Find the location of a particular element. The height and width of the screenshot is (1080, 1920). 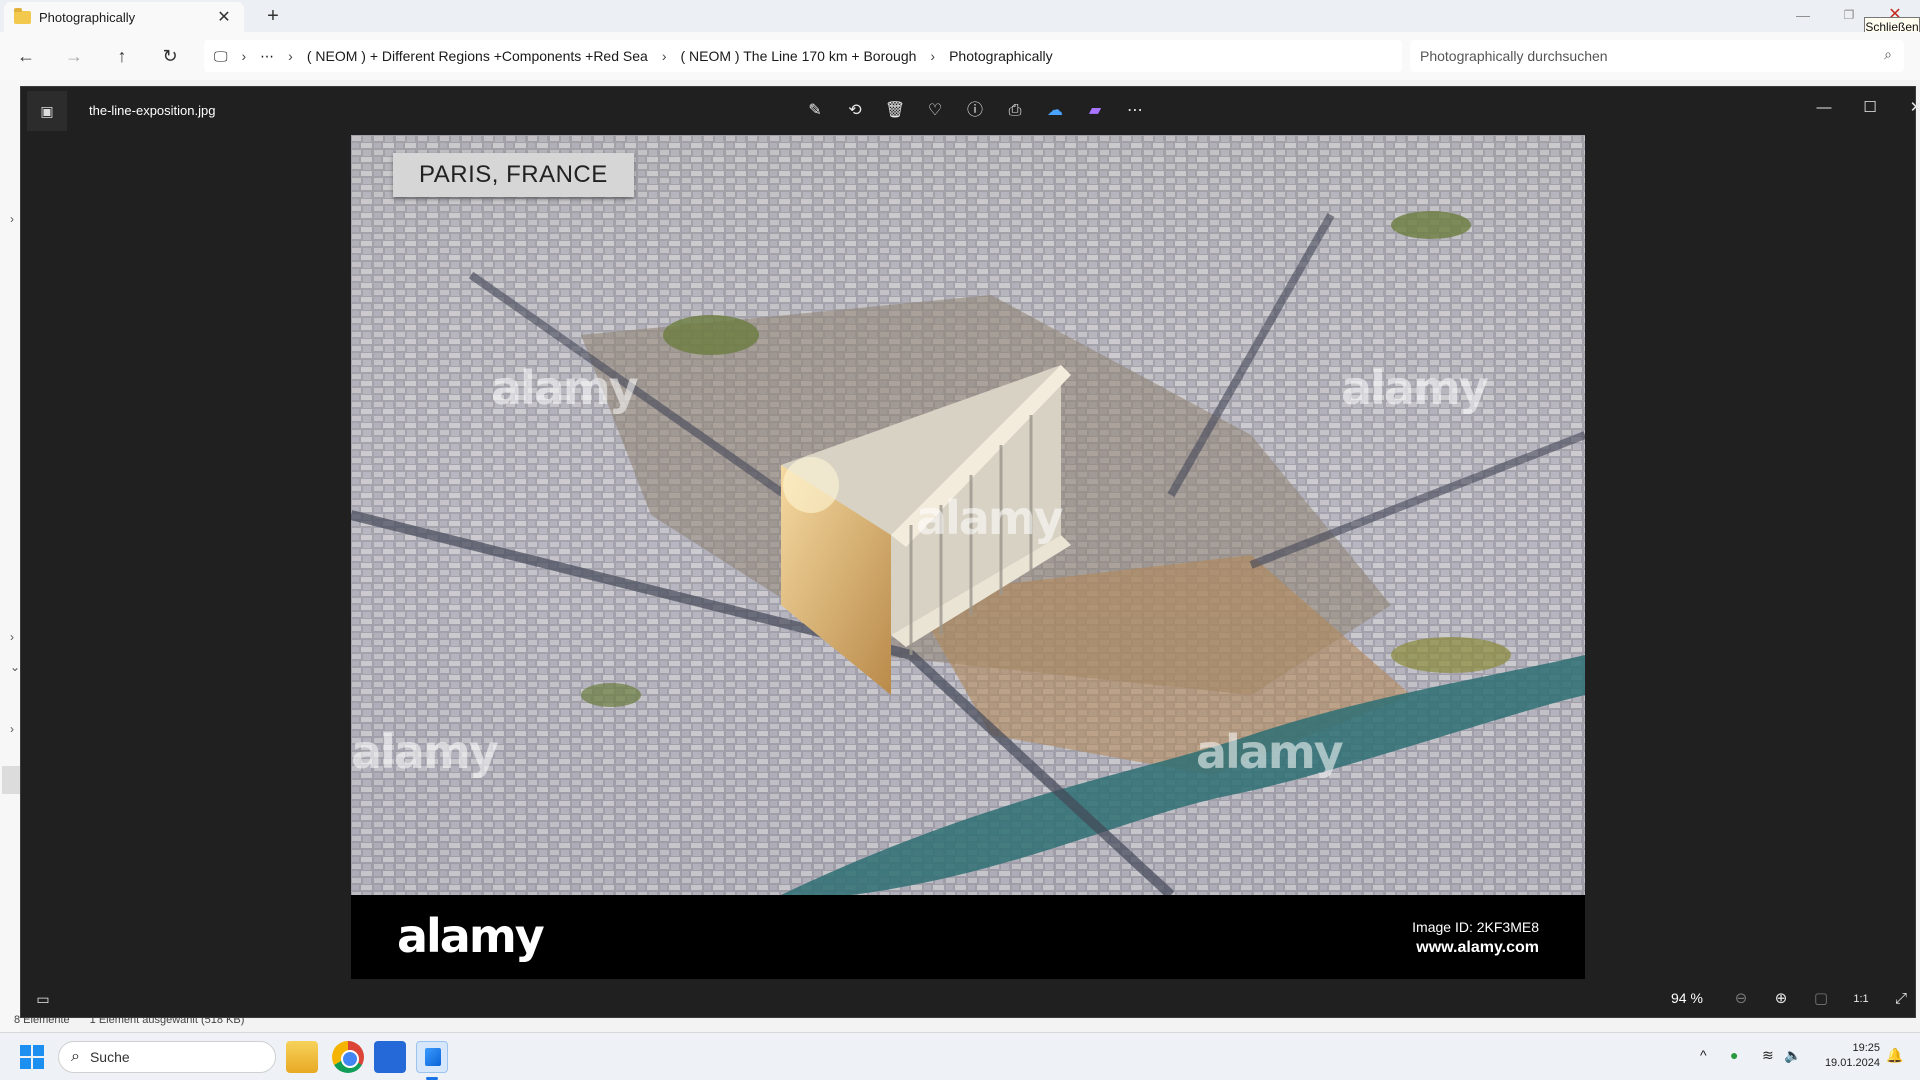

file-explorer-taskbar-icon is located at coordinates (302, 1057).